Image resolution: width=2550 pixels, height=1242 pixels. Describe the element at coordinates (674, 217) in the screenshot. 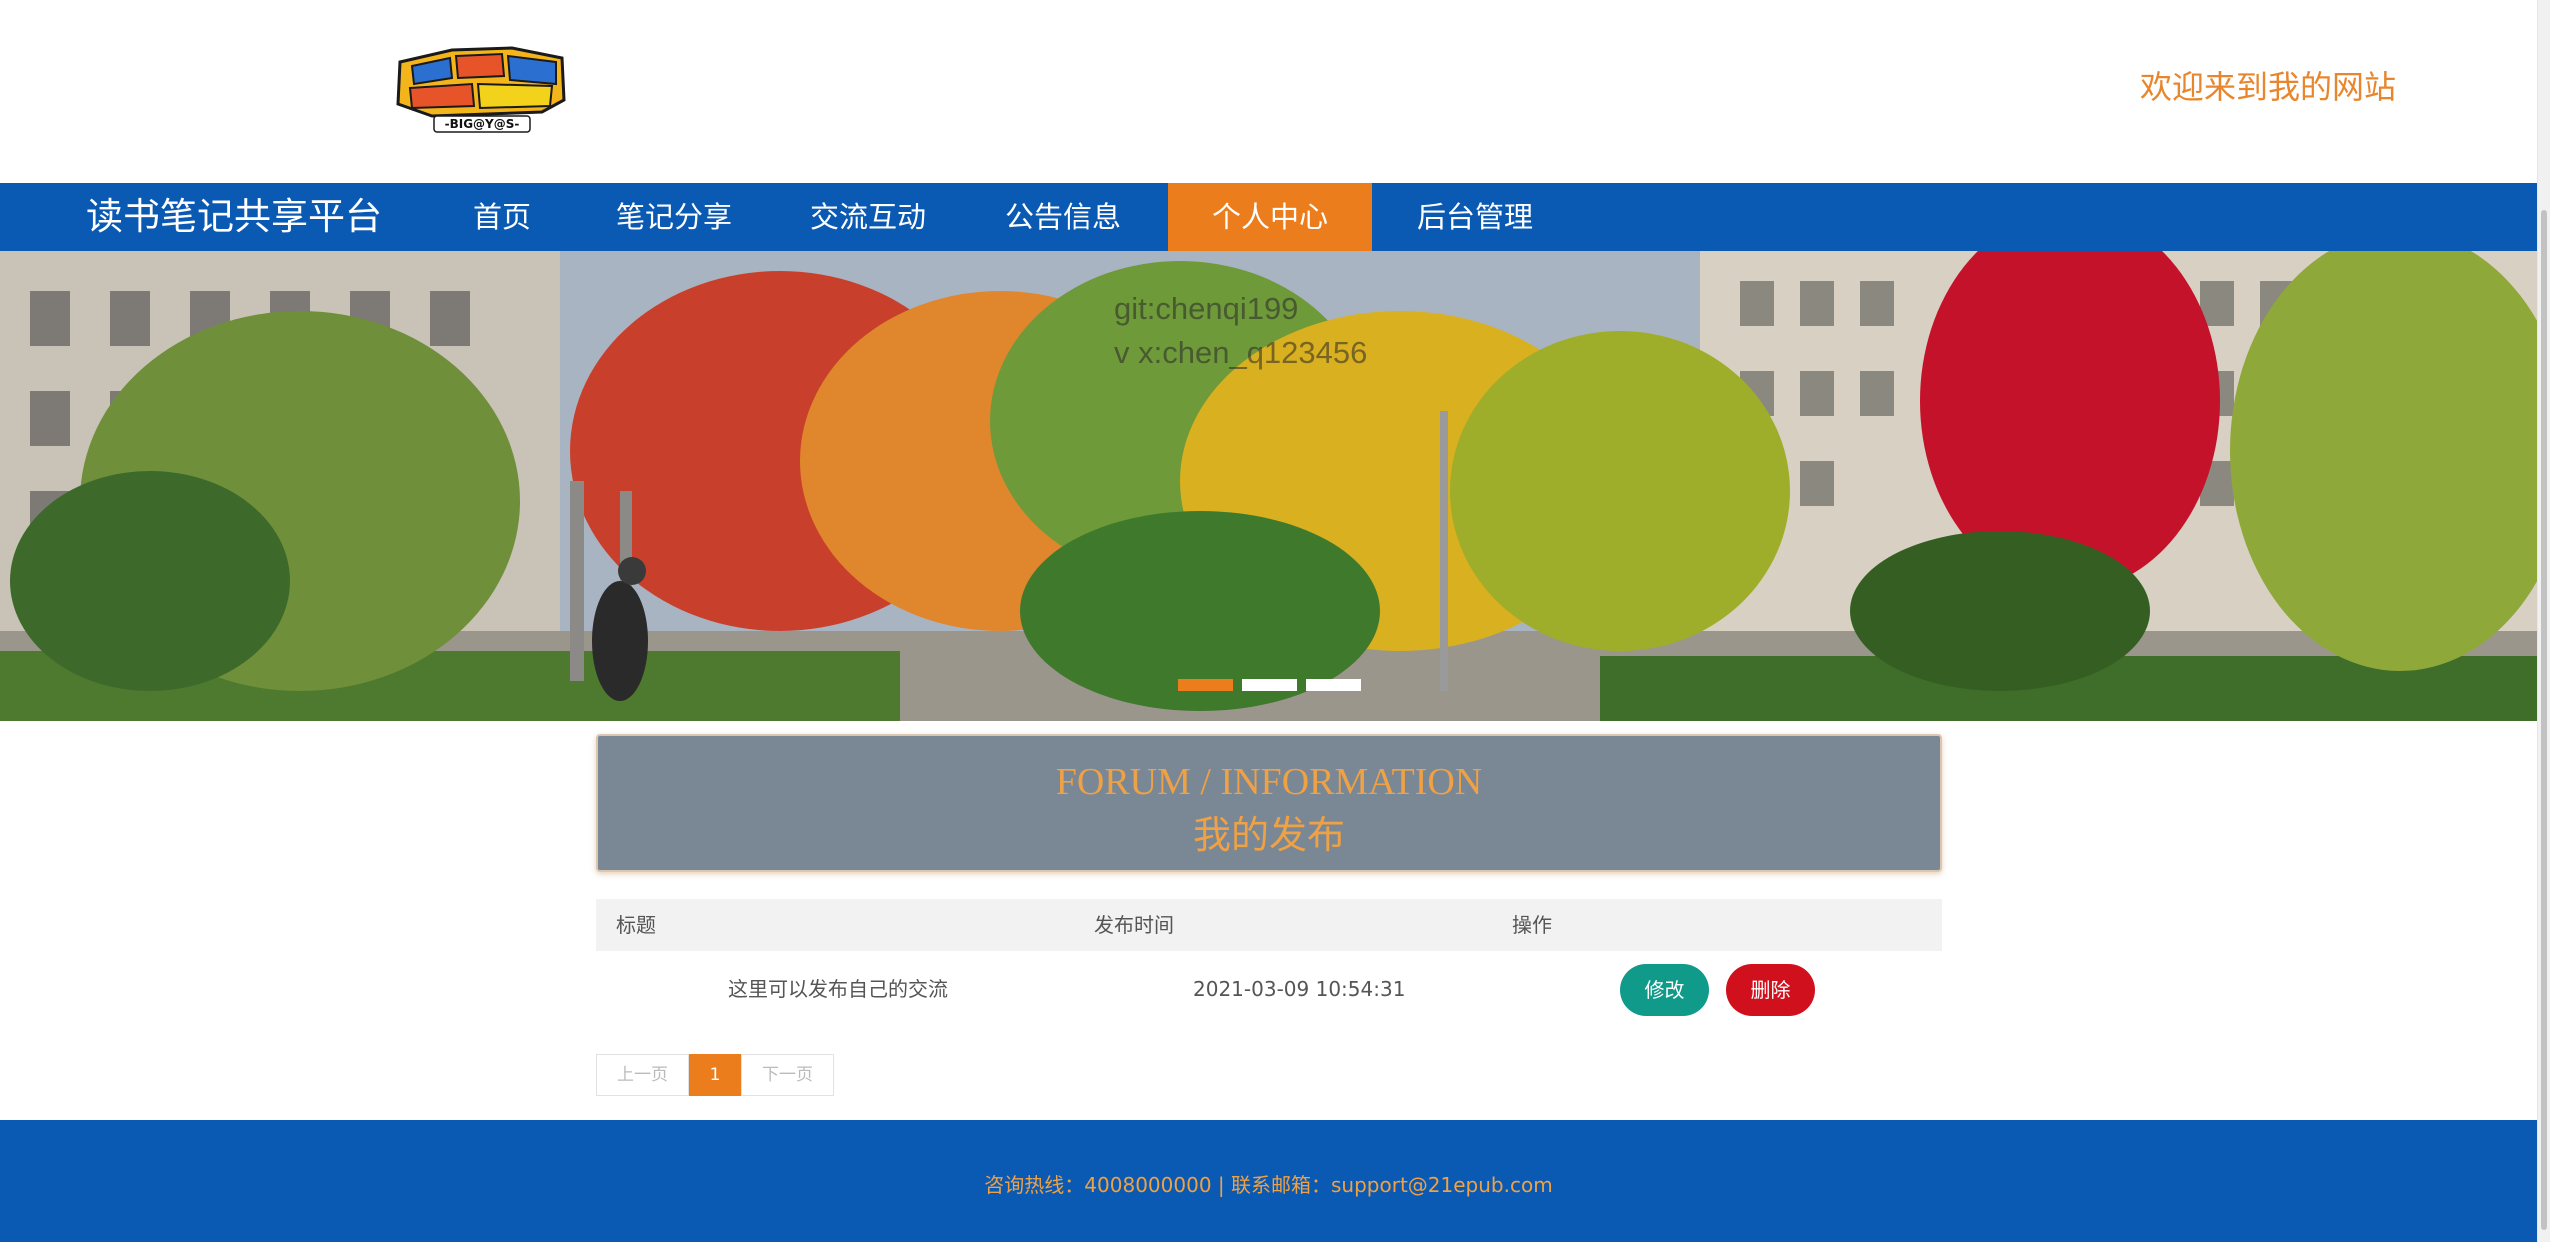

I see `nav-item-notes: 笔记分享` at that location.